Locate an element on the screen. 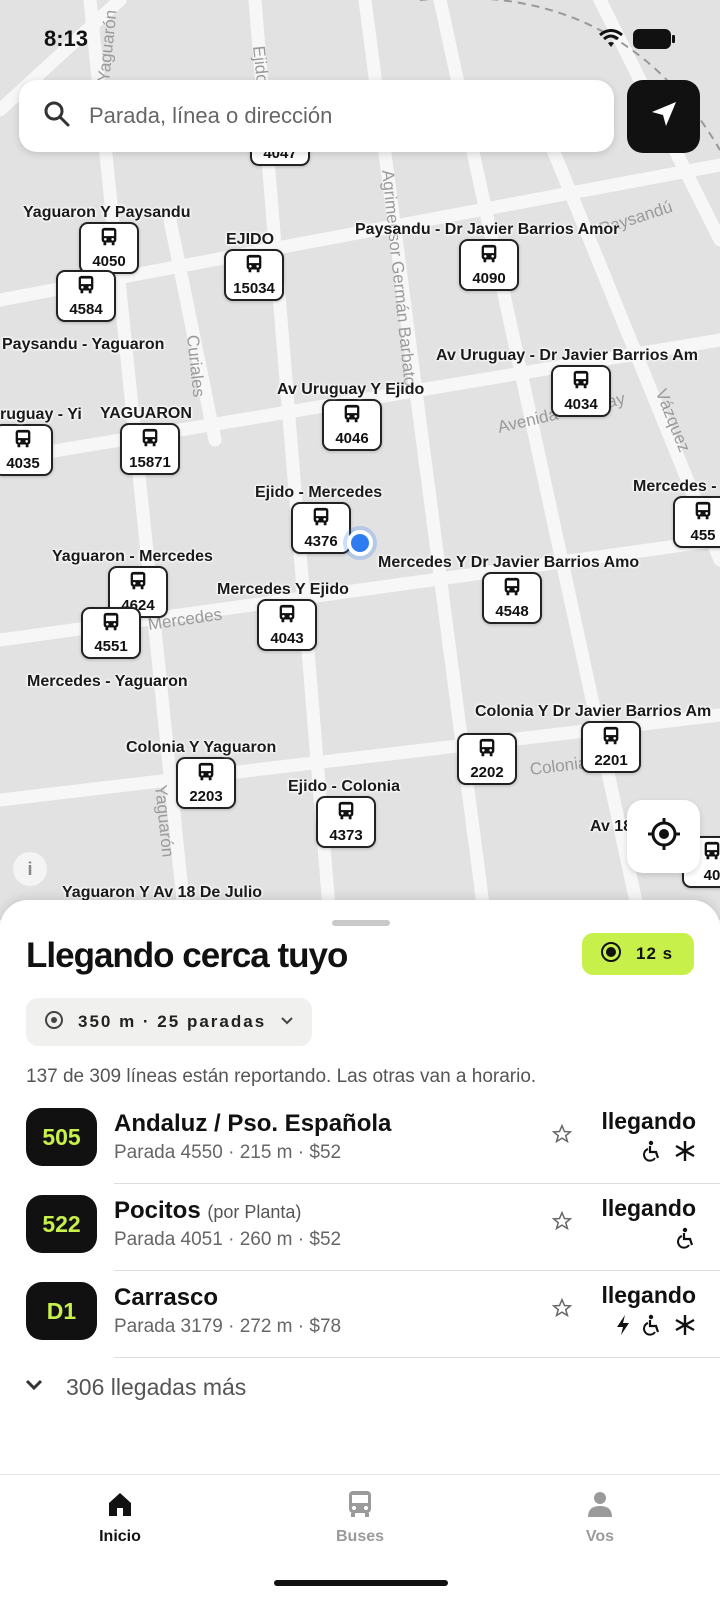  bus-stop-marker: 4584 is located at coordinates (86, 296).